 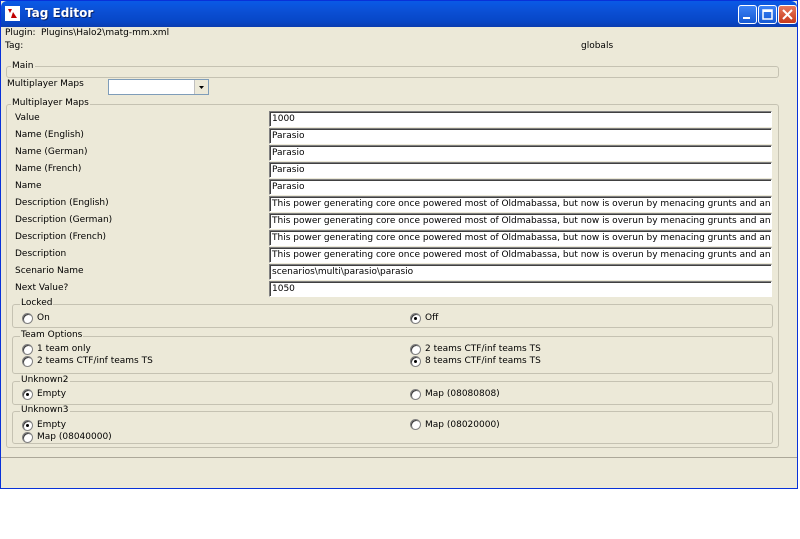 I want to click on team-option-4-label: 8 teams CTF/inf teams TS, so click(x=483, y=361).